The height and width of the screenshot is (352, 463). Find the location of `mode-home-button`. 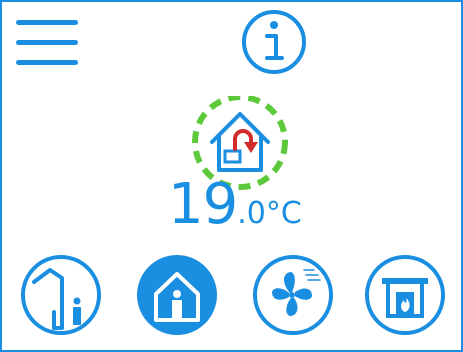

mode-home-button is located at coordinates (177, 295).